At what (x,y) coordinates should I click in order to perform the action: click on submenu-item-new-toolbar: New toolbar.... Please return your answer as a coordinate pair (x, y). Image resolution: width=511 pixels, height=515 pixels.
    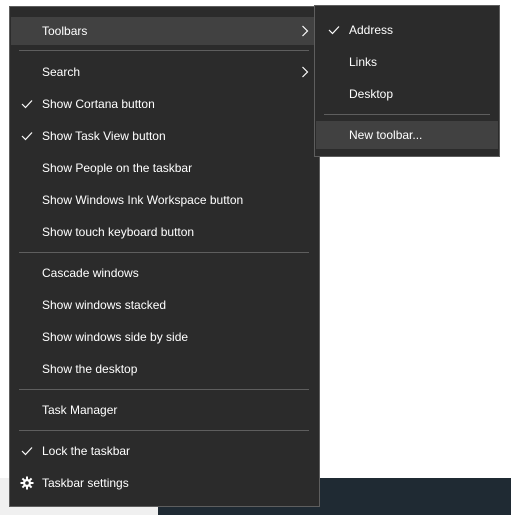
    Looking at the image, I should click on (407, 135).